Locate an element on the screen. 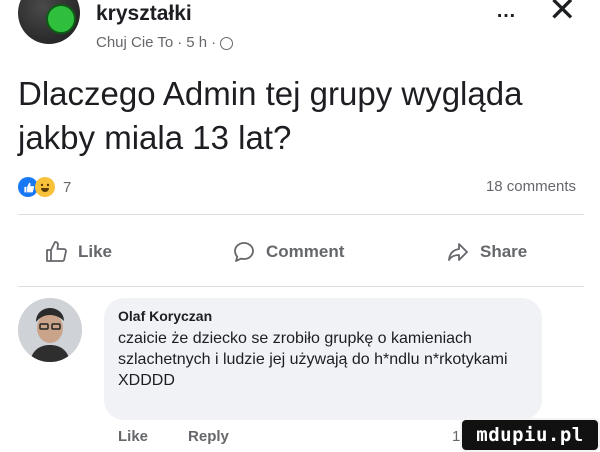  watermark-logo: mdupiu.pl is located at coordinates (530, 435).